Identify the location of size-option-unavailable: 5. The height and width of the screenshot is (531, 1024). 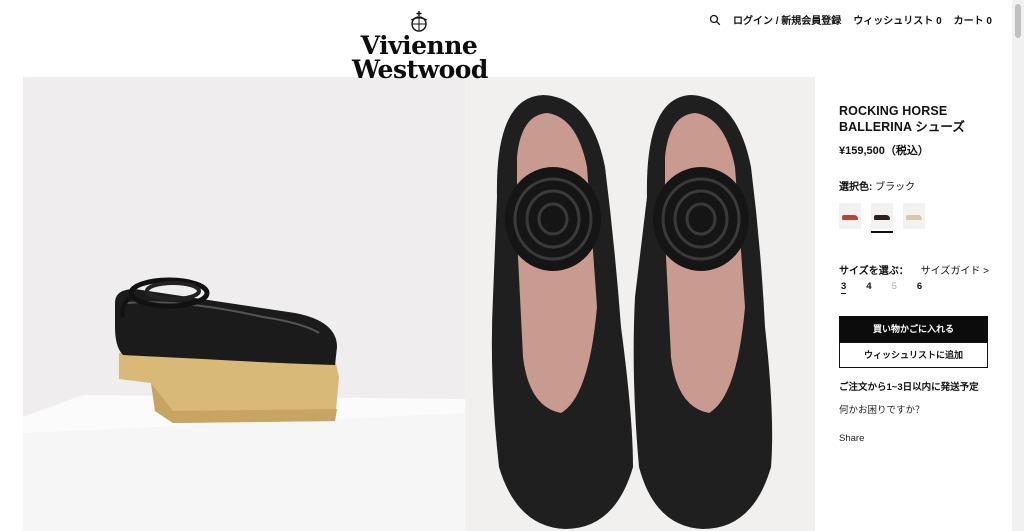
(894, 287).